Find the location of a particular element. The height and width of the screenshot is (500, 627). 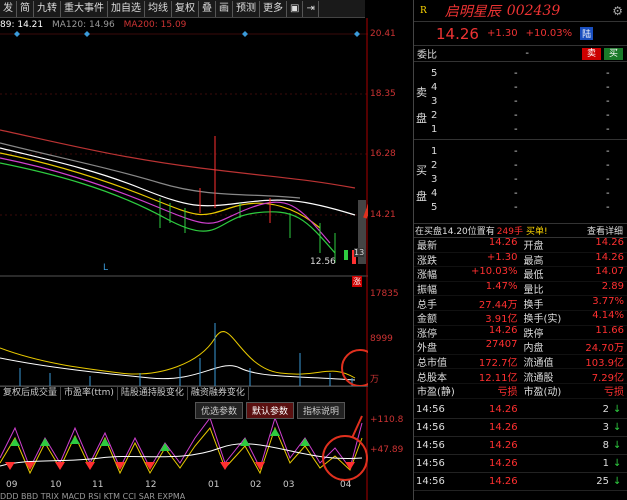

date-label: 02 is located at coordinates (256, 485).